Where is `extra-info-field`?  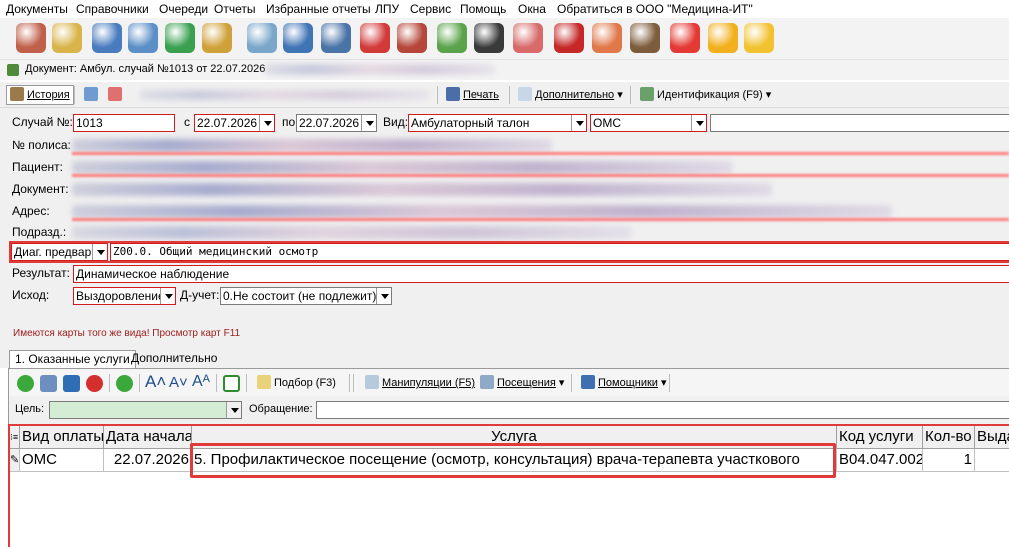
extra-info-field is located at coordinates (859, 123).